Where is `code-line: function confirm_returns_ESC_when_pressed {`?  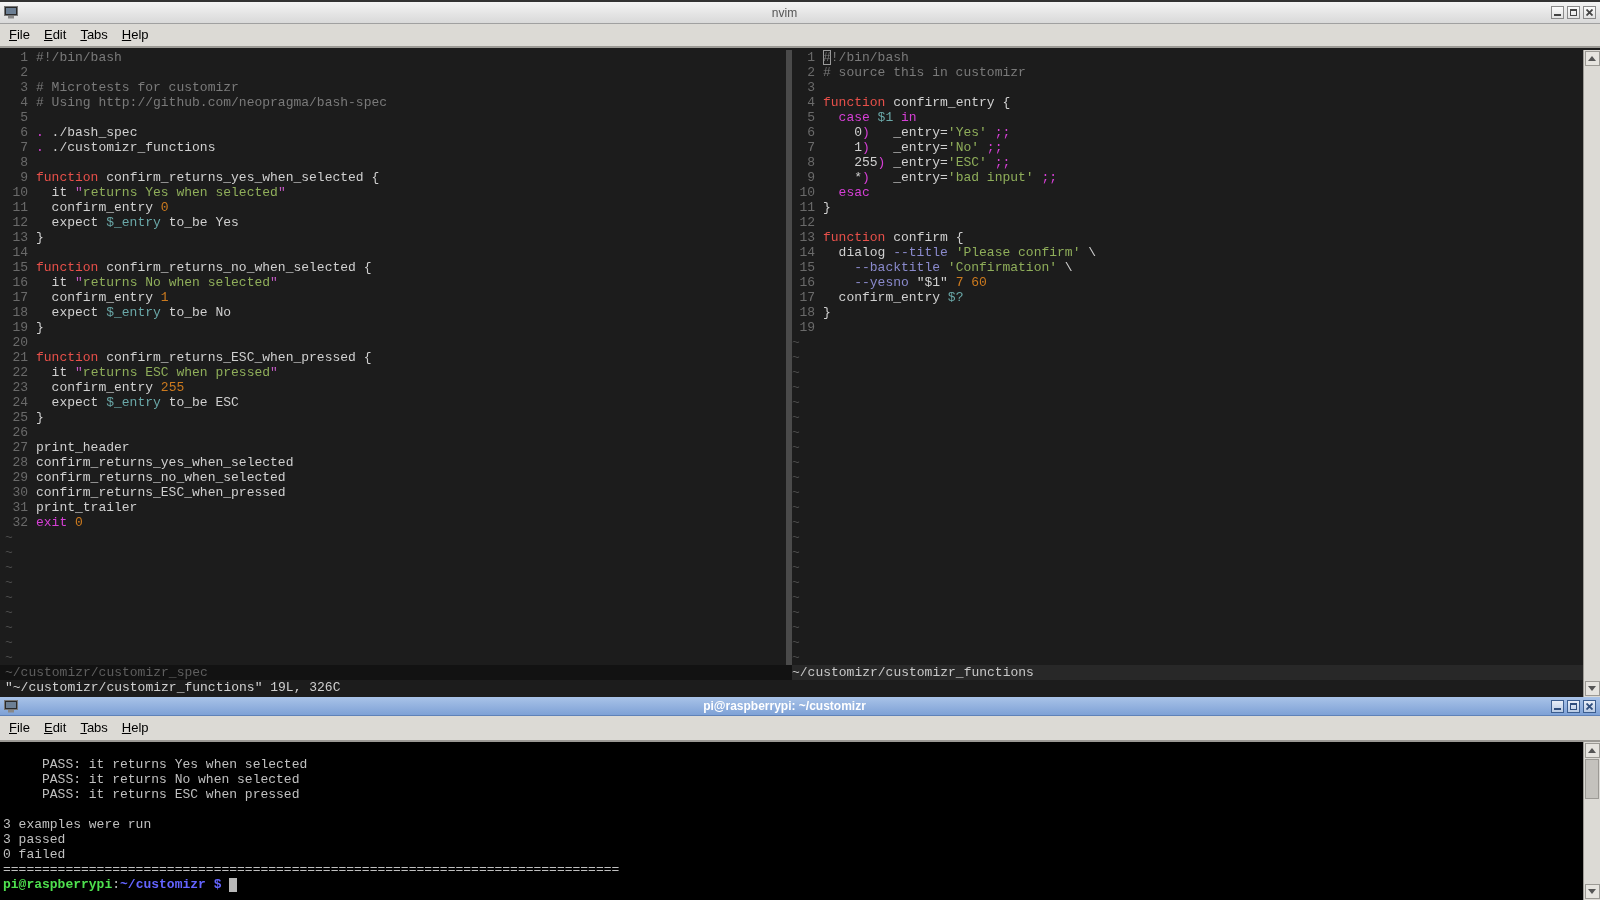 code-line: function confirm_returns_ESC_when_pressed { is located at coordinates (204, 357).